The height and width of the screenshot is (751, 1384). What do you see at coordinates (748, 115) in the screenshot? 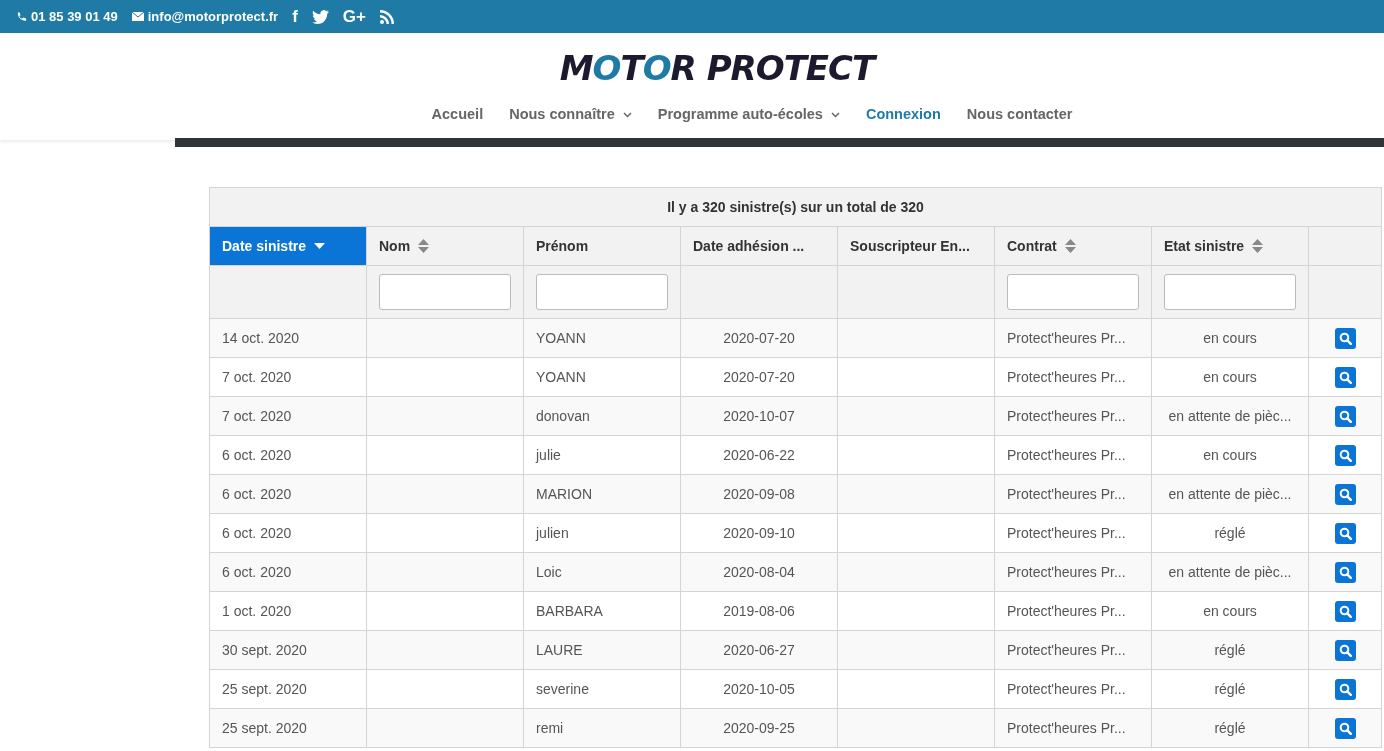
I see `nav-link: Programme auto-écoles` at bounding box center [748, 115].